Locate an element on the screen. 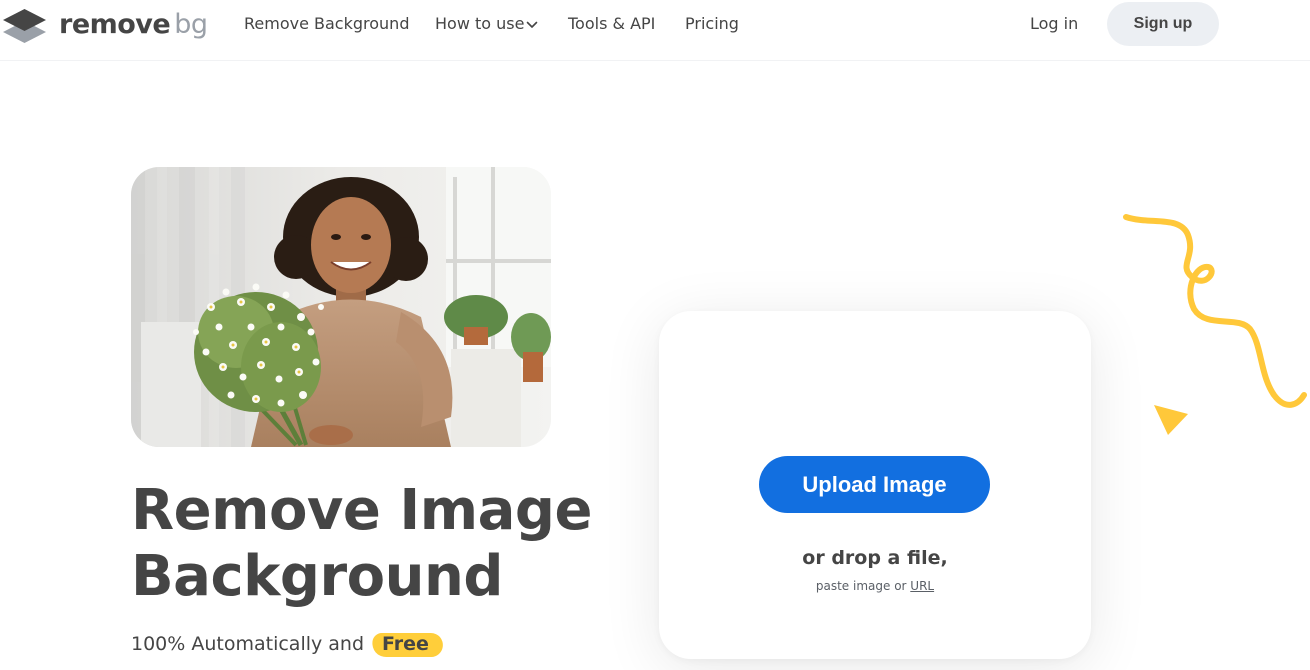  logo-word-remove: remove is located at coordinates (115, 24).